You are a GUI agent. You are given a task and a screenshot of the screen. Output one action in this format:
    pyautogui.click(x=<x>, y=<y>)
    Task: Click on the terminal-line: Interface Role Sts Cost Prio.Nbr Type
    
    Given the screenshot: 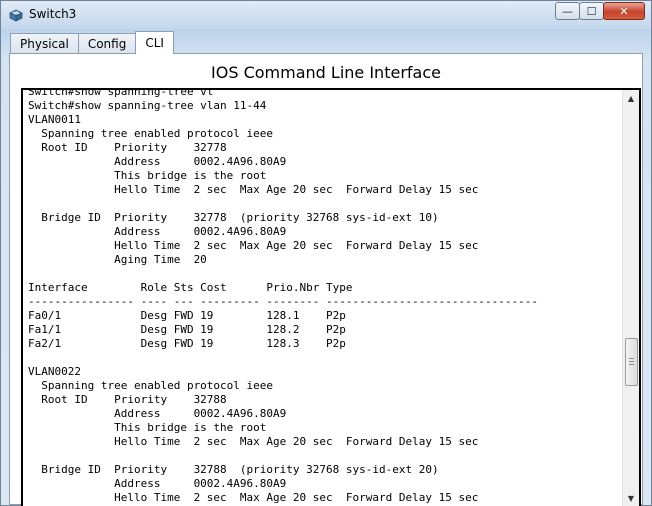 What is the action you would take?
    pyautogui.click(x=190, y=287)
    